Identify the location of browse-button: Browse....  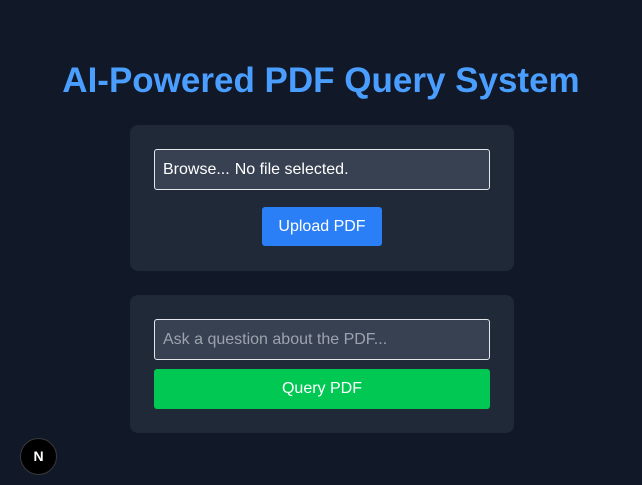
(196, 169).